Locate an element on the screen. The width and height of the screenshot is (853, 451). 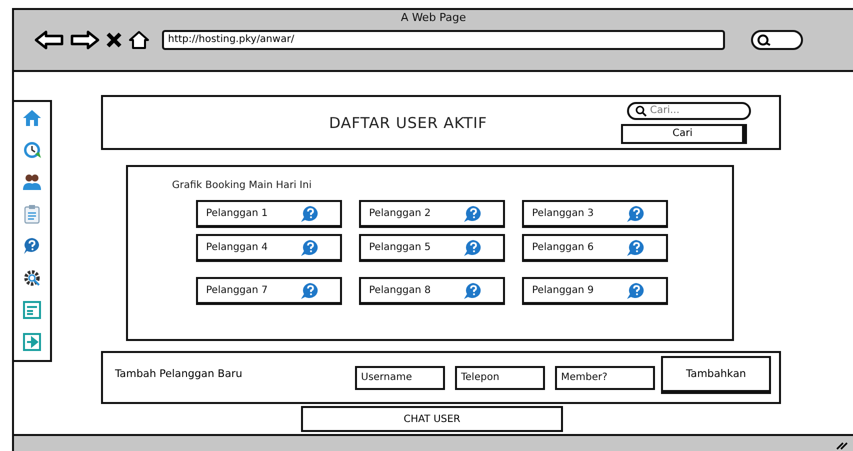
input-field: Username is located at coordinates (400, 378).